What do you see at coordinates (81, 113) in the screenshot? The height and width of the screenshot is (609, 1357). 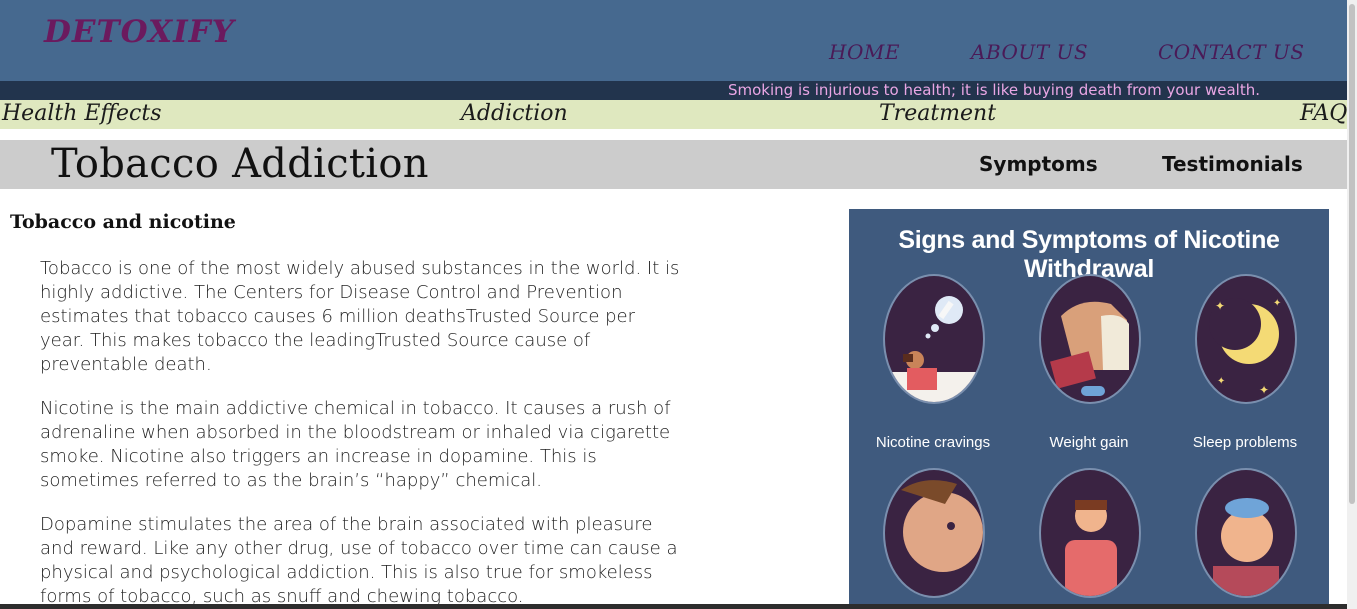 I see `subnav-health-effects-link: Health Effects` at bounding box center [81, 113].